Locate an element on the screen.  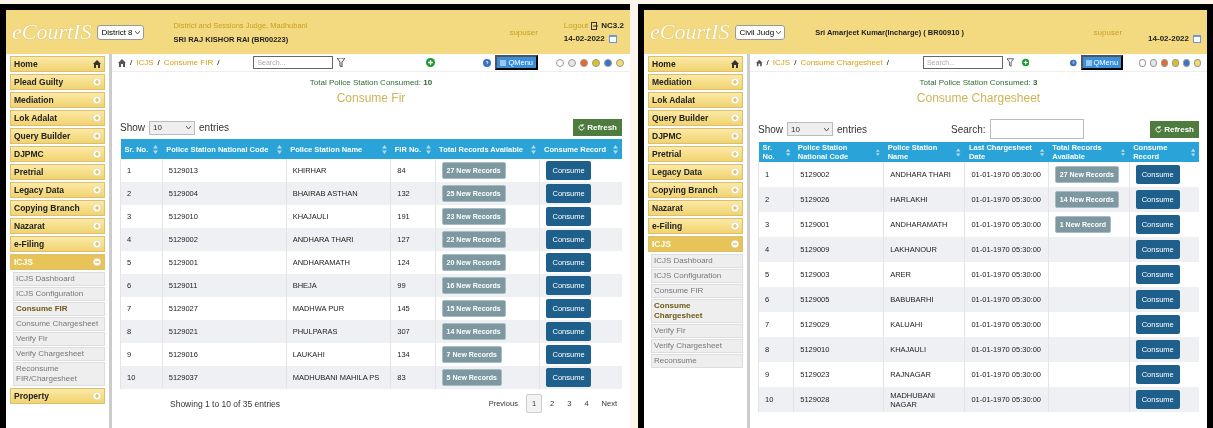
search-label: Search: is located at coordinates (968, 129).